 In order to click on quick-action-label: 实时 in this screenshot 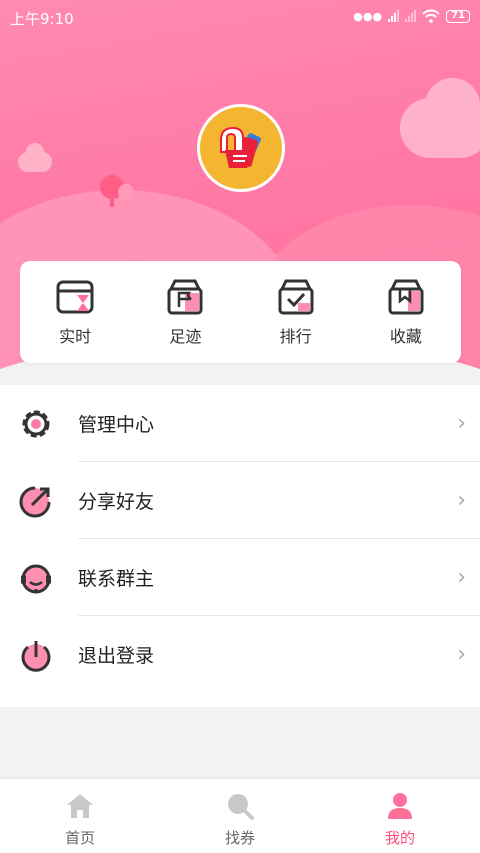, I will do `click(75, 336)`.